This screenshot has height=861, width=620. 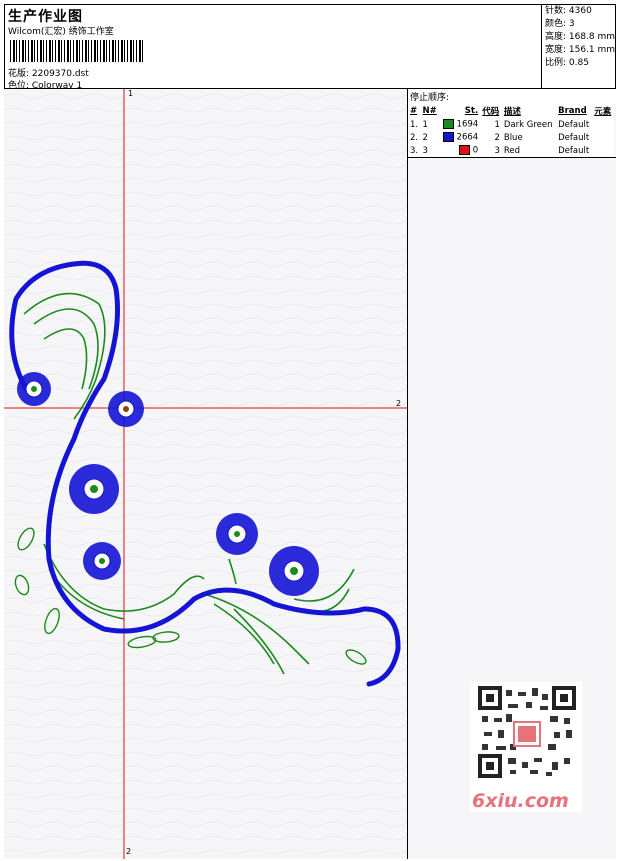 I want to click on row-stitches: 1694, so click(x=459, y=124).